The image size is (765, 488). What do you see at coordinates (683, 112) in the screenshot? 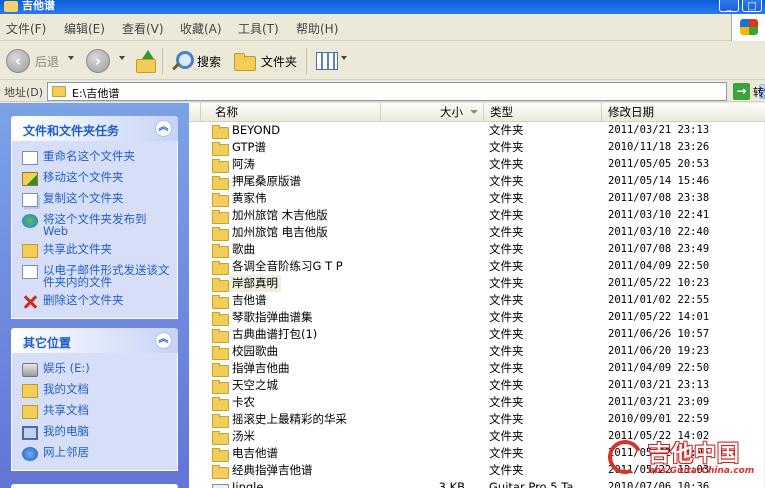
I see `column-date: 修改日期` at bounding box center [683, 112].